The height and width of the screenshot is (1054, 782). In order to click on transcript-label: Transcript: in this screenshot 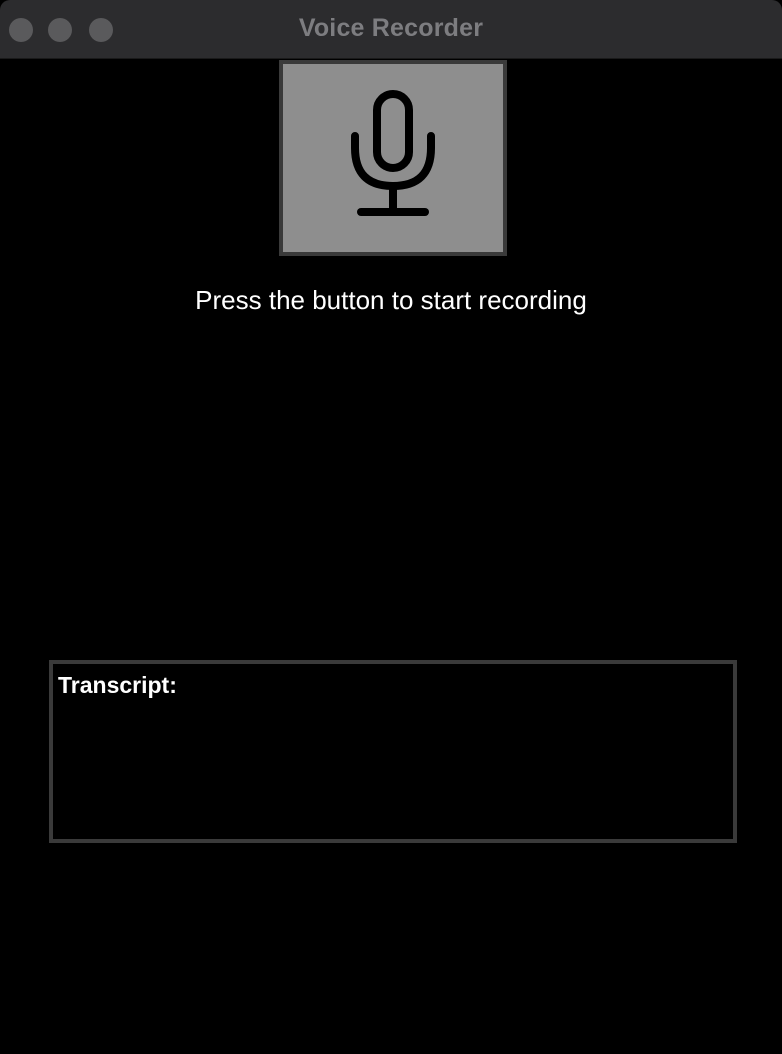, I will do `click(117, 685)`.